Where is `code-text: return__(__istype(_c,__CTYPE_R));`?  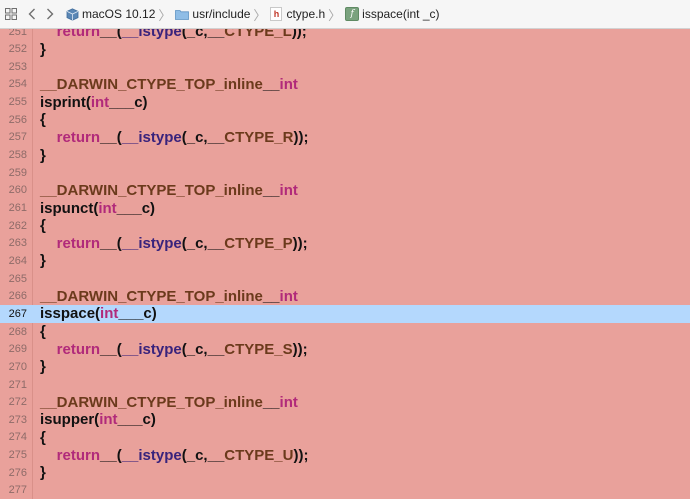
code-text: return__(__istype(_c,__CTYPE_R)); is located at coordinates (174, 137).